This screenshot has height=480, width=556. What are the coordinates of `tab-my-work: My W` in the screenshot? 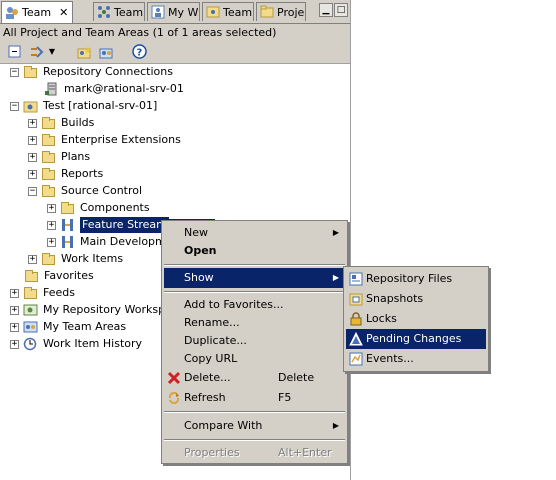 It's located at (173, 11).